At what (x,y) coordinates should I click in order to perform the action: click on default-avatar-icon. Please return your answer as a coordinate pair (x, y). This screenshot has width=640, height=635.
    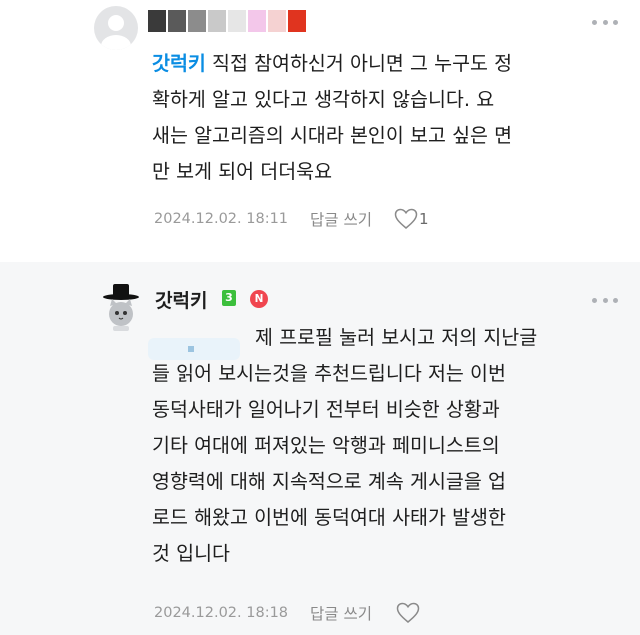
    Looking at the image, I should click on (116, 28).